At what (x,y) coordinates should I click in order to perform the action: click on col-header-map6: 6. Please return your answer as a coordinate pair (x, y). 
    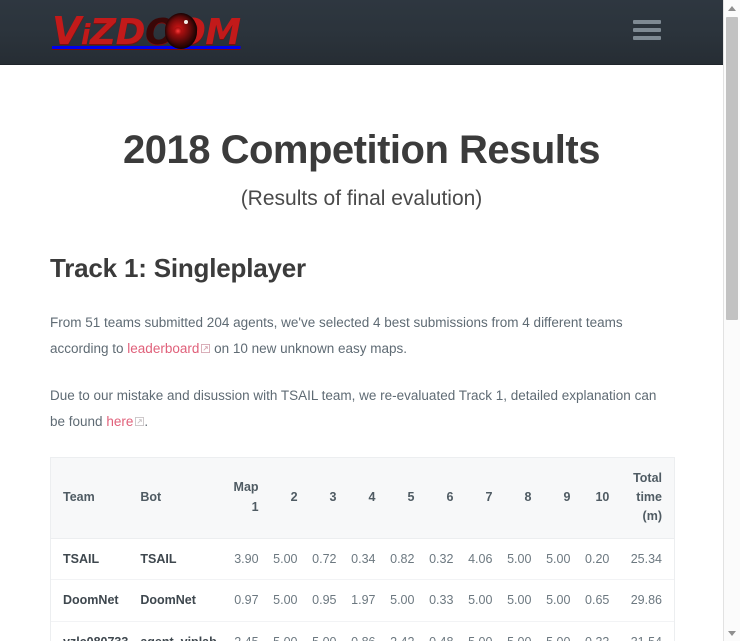
    Looking at the image, I should click on (440, 498).